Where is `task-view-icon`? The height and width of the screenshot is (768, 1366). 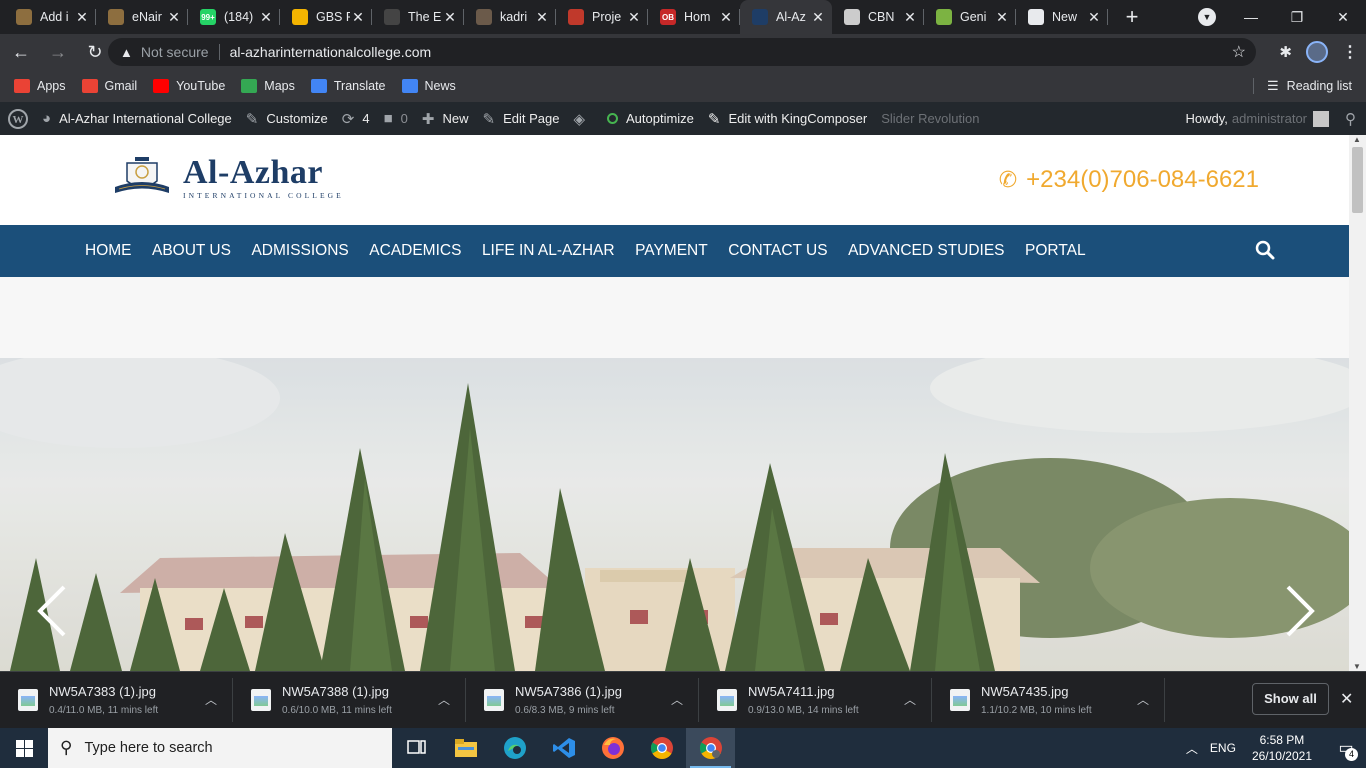
task-view-icon is located at coordinates (416, 748).